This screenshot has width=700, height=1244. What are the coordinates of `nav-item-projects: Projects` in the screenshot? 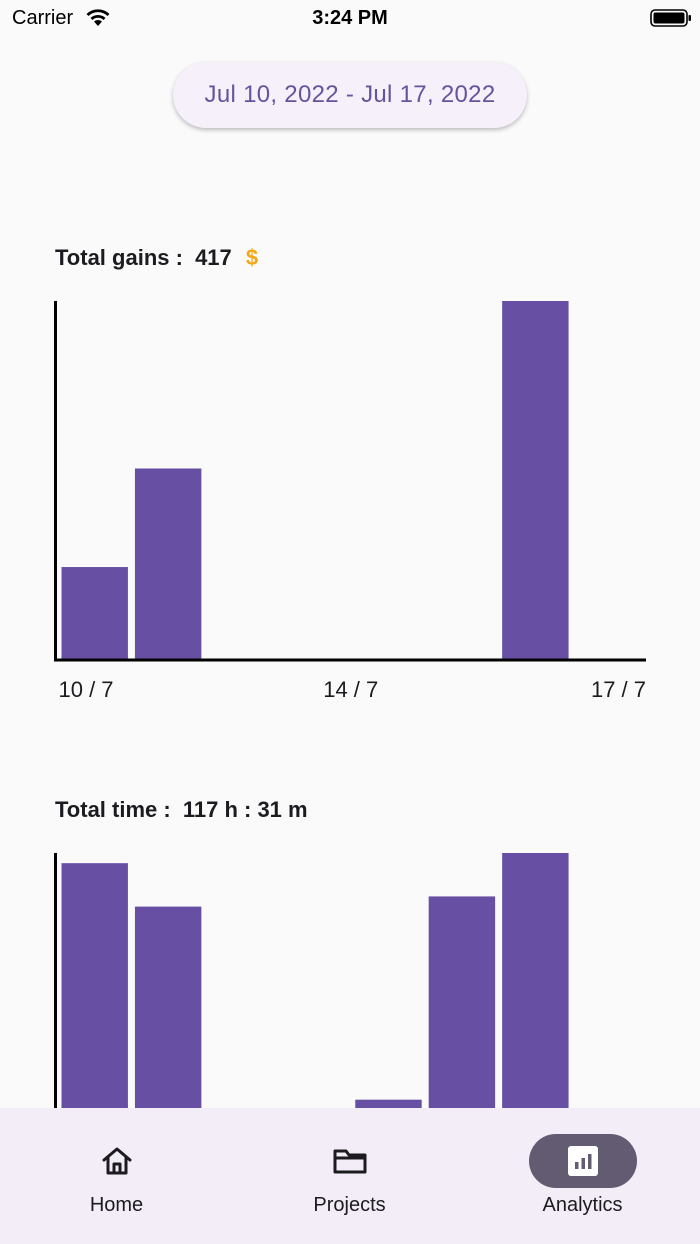 It's located at (349, 1176).